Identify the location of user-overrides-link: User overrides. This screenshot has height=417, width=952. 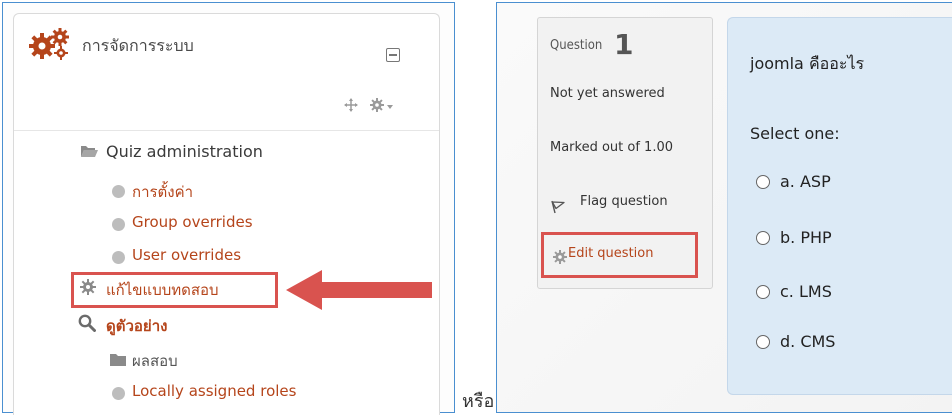
(186, 255).